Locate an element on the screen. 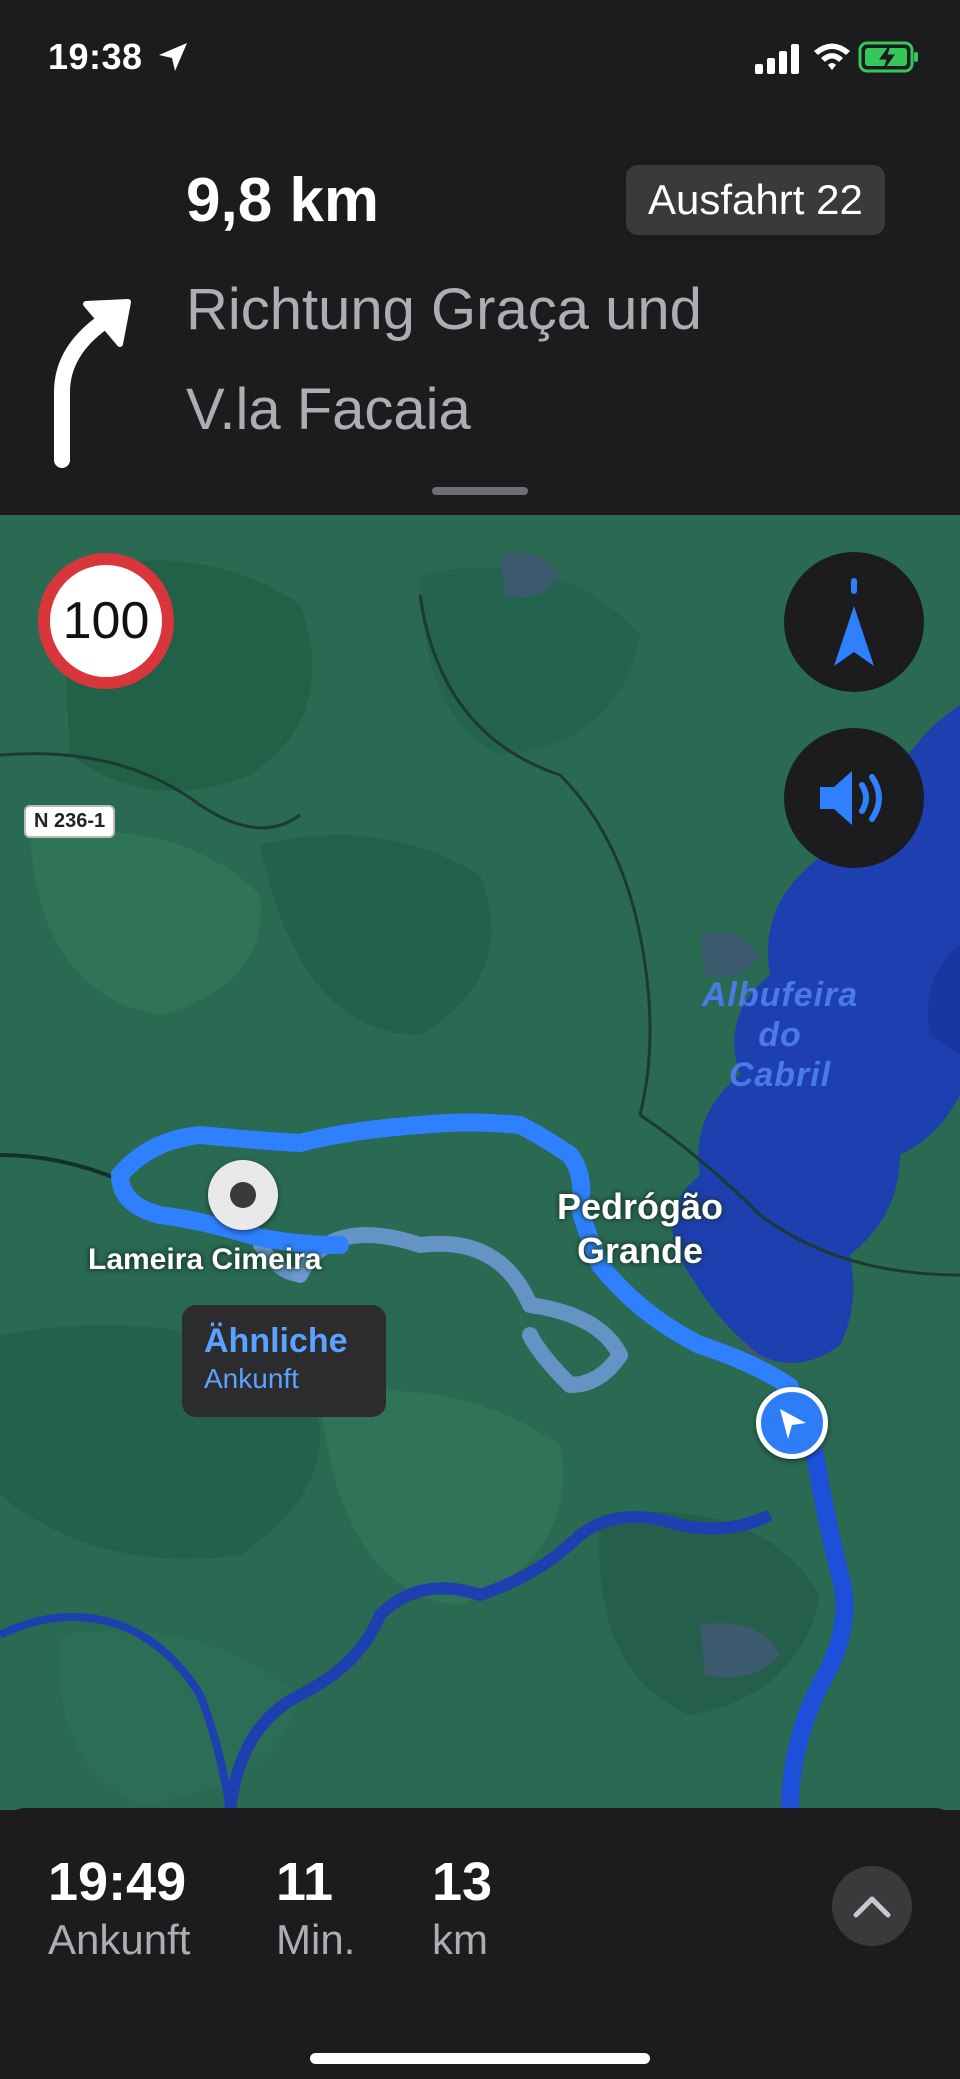  wifi-icon is located at coordinates (832, 56).